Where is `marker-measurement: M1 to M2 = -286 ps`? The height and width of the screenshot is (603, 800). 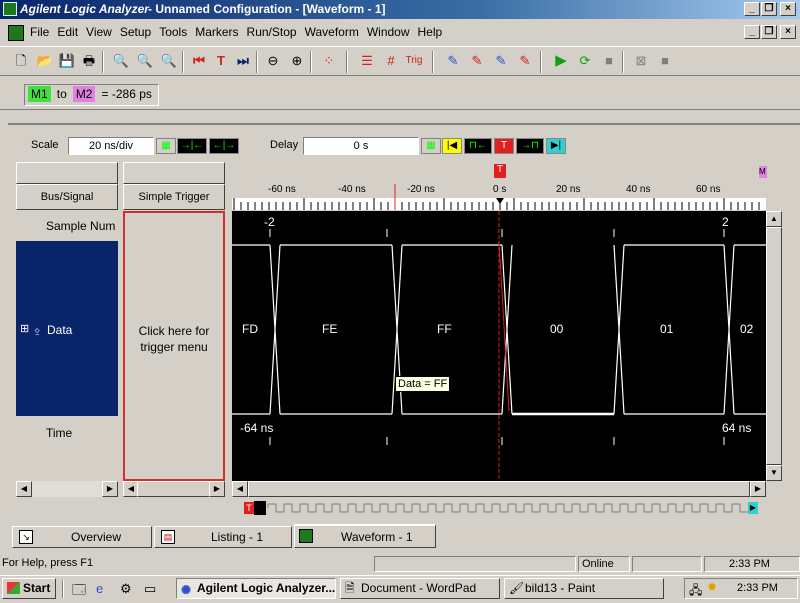
marker-measurement: M1 to M2 = -286 ps is located at coordinates (91, 95).